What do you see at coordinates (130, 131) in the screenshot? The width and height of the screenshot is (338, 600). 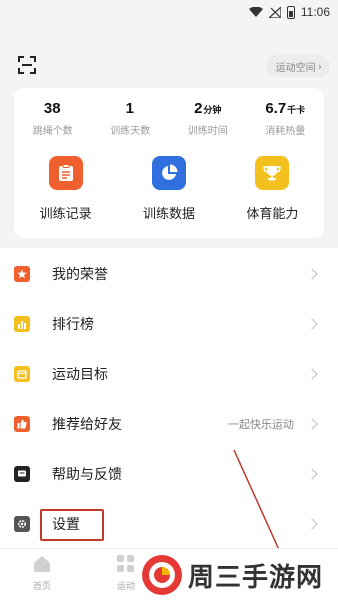 I see `stat-label: 训练天数` at bounding box center [130, 131].